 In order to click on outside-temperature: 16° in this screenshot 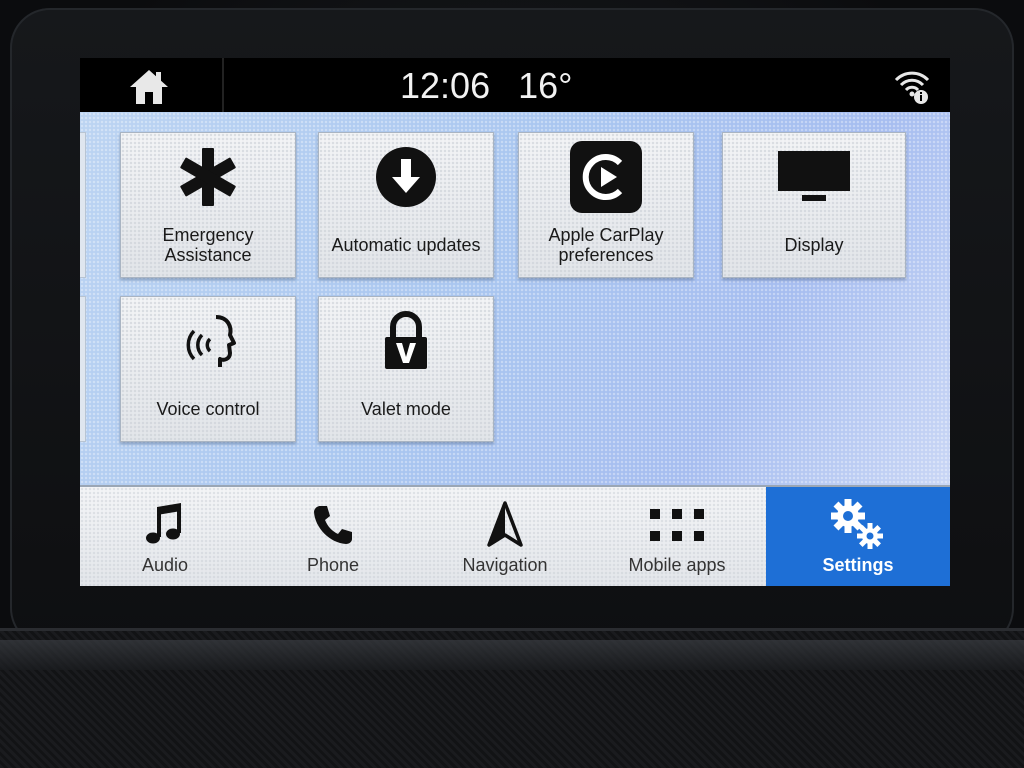, I will do `click(545, 85)`.